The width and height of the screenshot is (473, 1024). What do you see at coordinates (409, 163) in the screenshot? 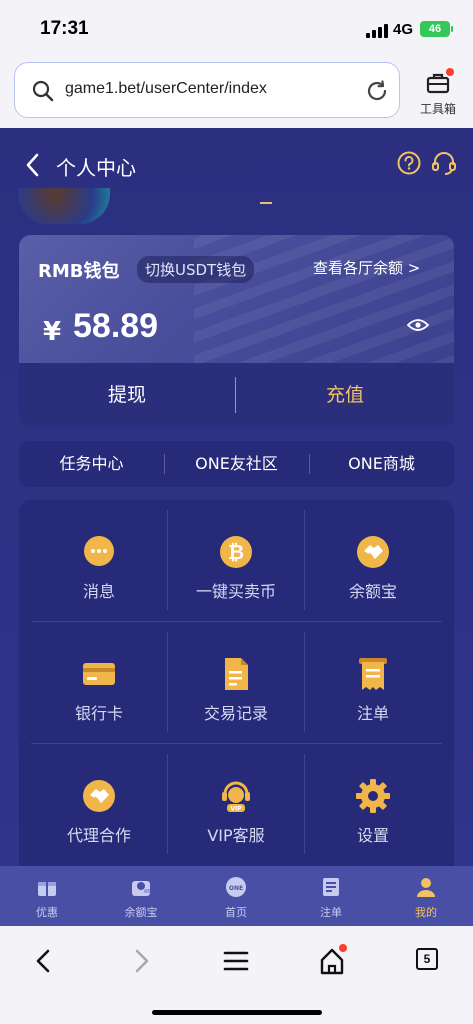
I see `help-icon` at bounding box center [409, 163].